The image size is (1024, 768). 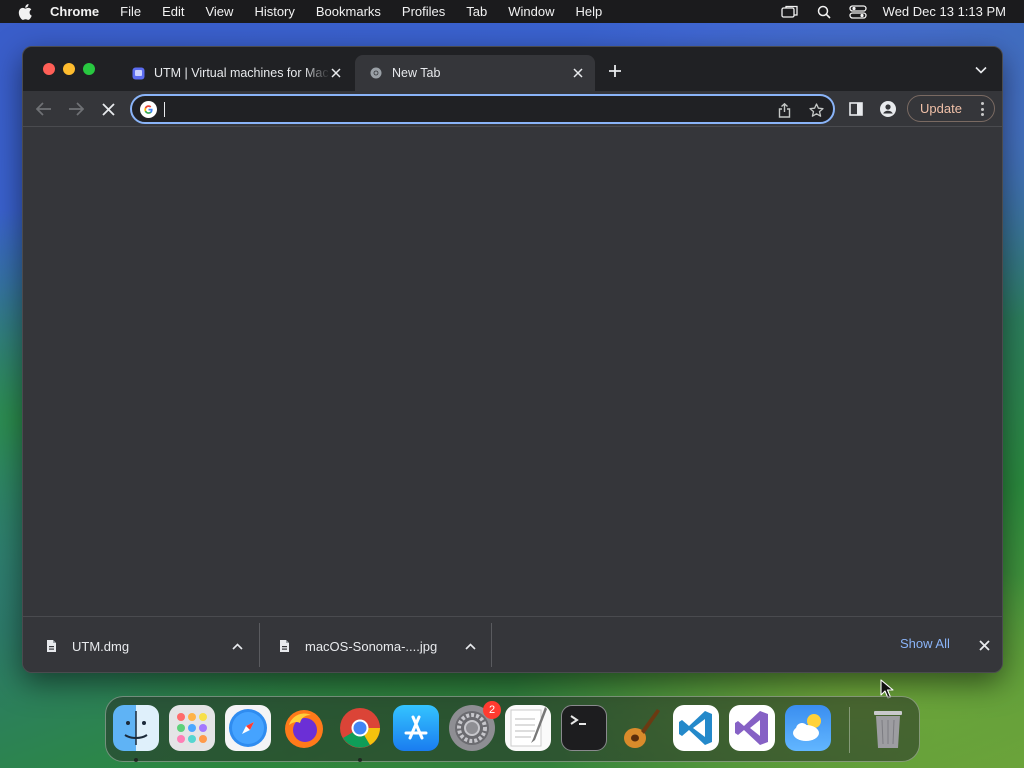 What do you see at coordinates (476, 11) in the screenshot?
I see `menu-tab: Tab` at bounding box center [476, 11].